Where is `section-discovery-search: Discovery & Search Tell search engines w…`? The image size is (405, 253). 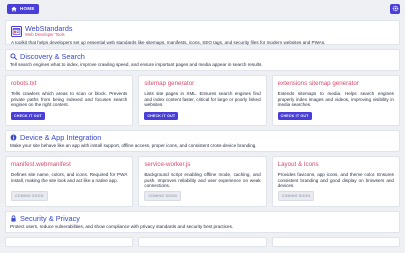 section-discovery-search: Discovery & Search Tell search engines w… is located at coordinates (202, 60).